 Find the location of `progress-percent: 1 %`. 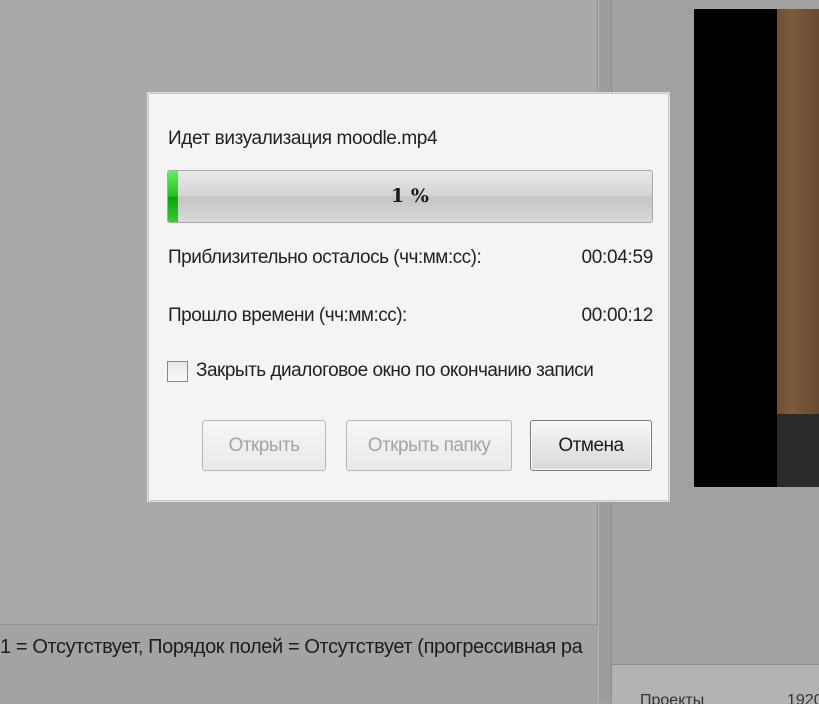

progress-percent: 1 % is located at coordinates (410, 196).